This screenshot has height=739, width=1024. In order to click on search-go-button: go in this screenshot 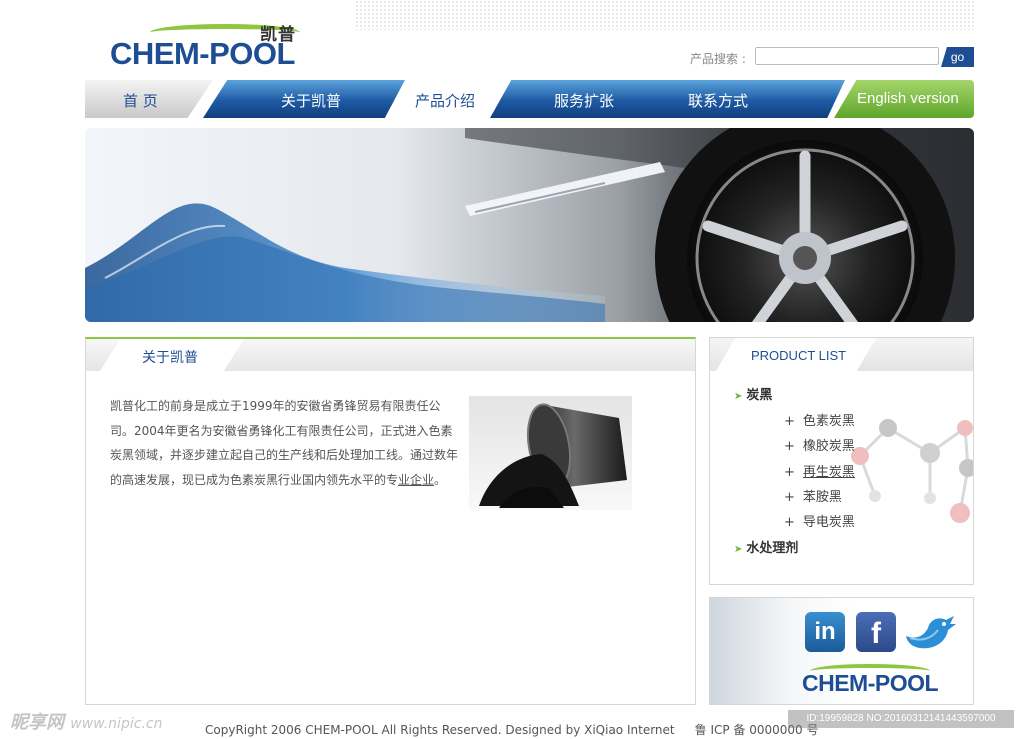, I will do `click(957, 57)`.